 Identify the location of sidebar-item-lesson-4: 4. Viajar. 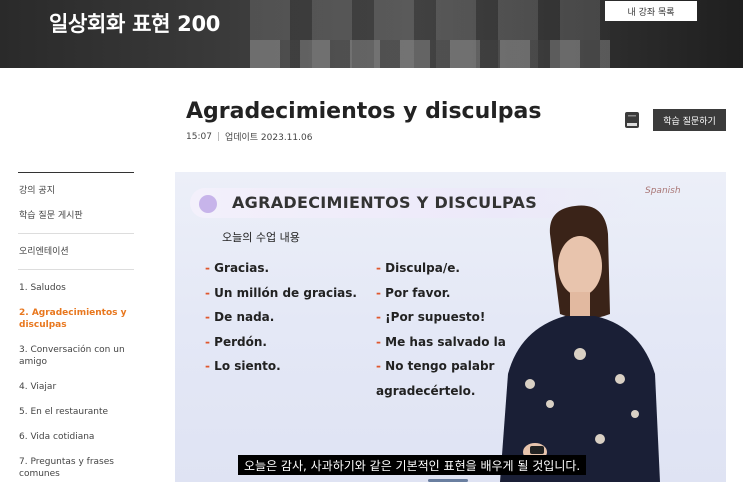
(76, 387).